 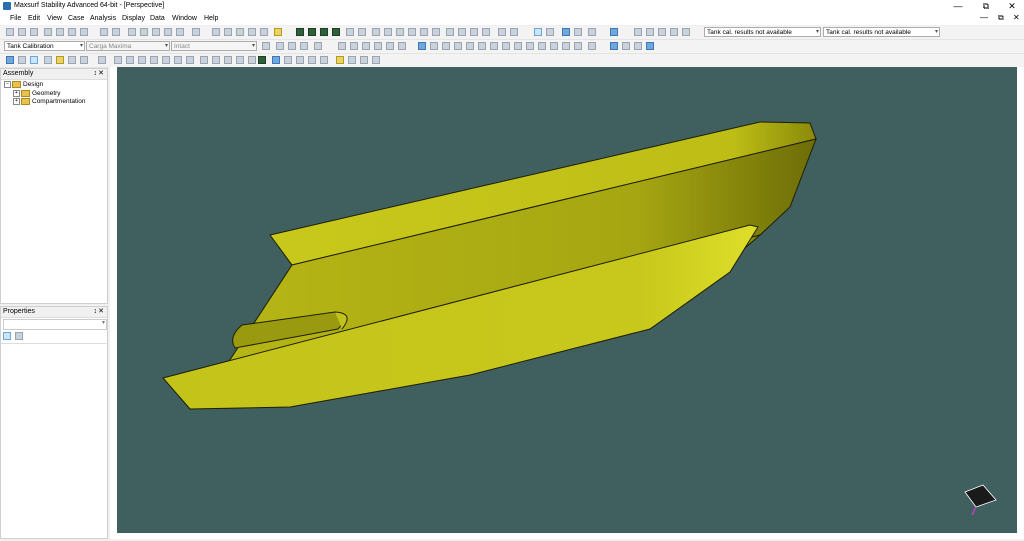 I want to click on restore-button: ⧉, so click(x=986, y=6).